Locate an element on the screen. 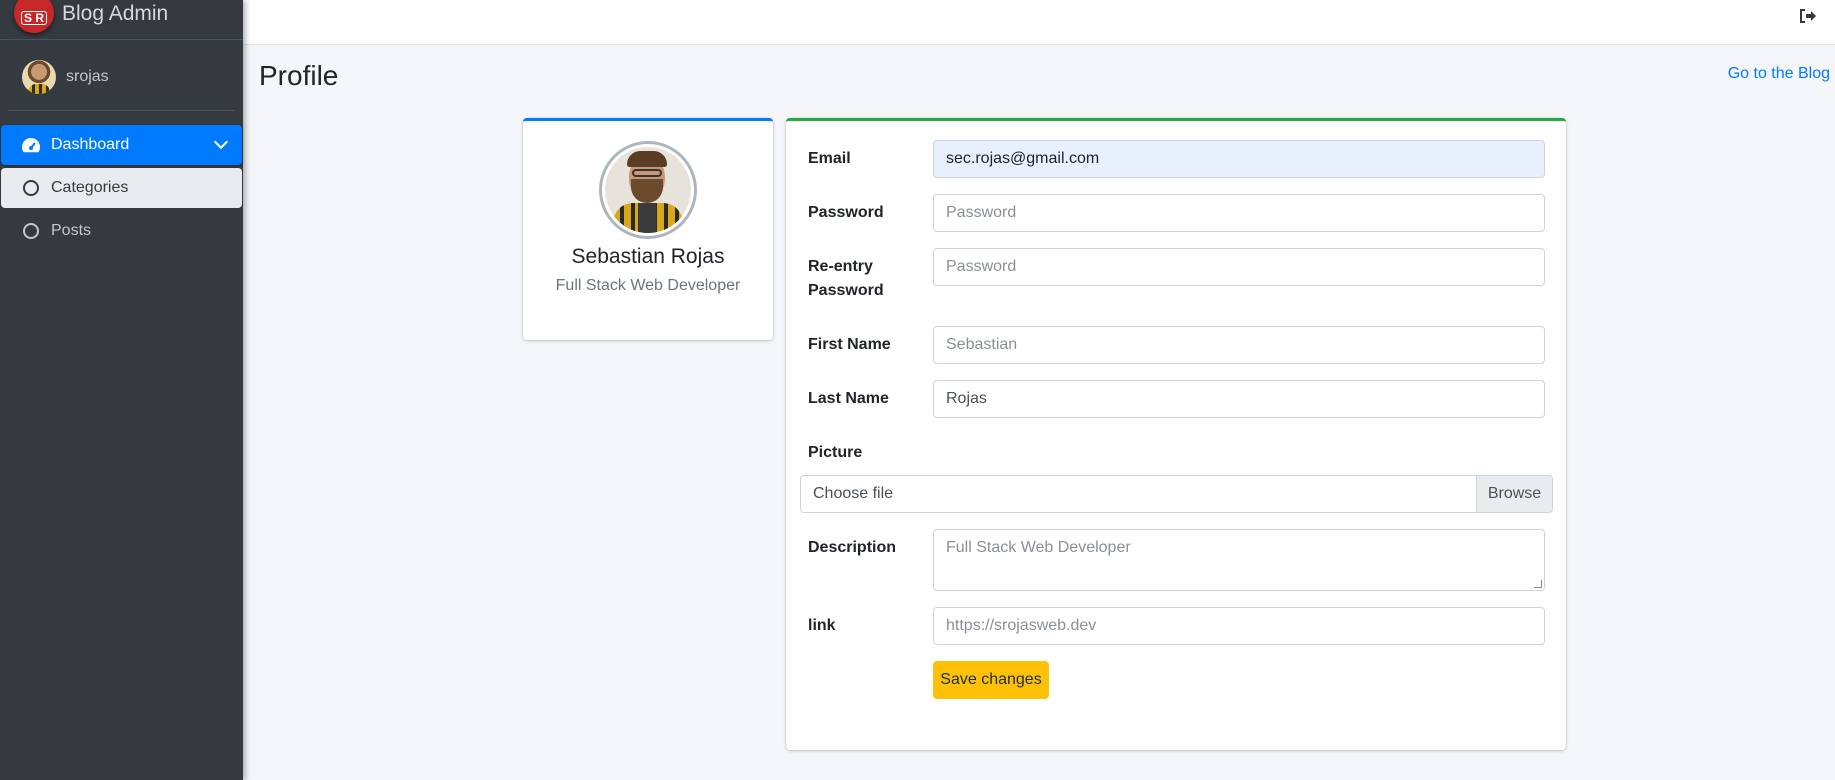 The height and width of the screenshot is (780, 1835). sidebar-item-label: Categories is located at coordinates (90, 187).